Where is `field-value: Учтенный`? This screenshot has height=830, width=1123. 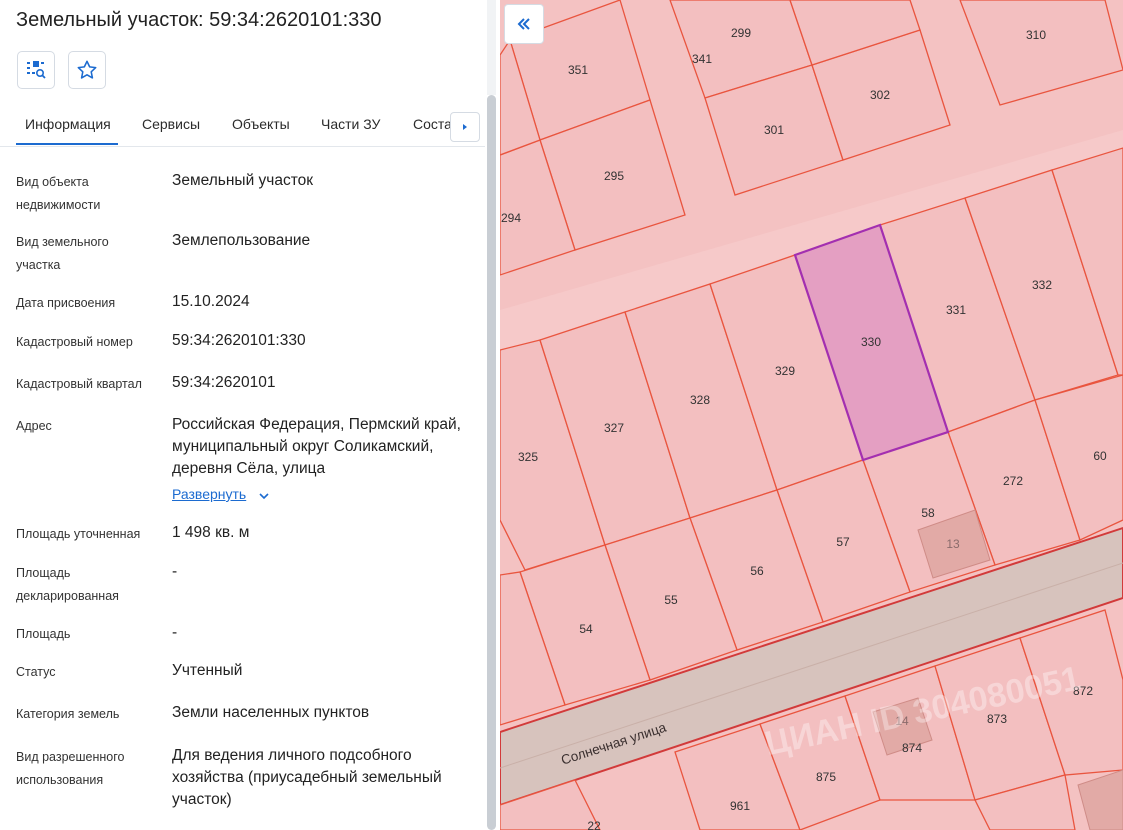 field-value: Учтенный is located at coordinates (207, 670).